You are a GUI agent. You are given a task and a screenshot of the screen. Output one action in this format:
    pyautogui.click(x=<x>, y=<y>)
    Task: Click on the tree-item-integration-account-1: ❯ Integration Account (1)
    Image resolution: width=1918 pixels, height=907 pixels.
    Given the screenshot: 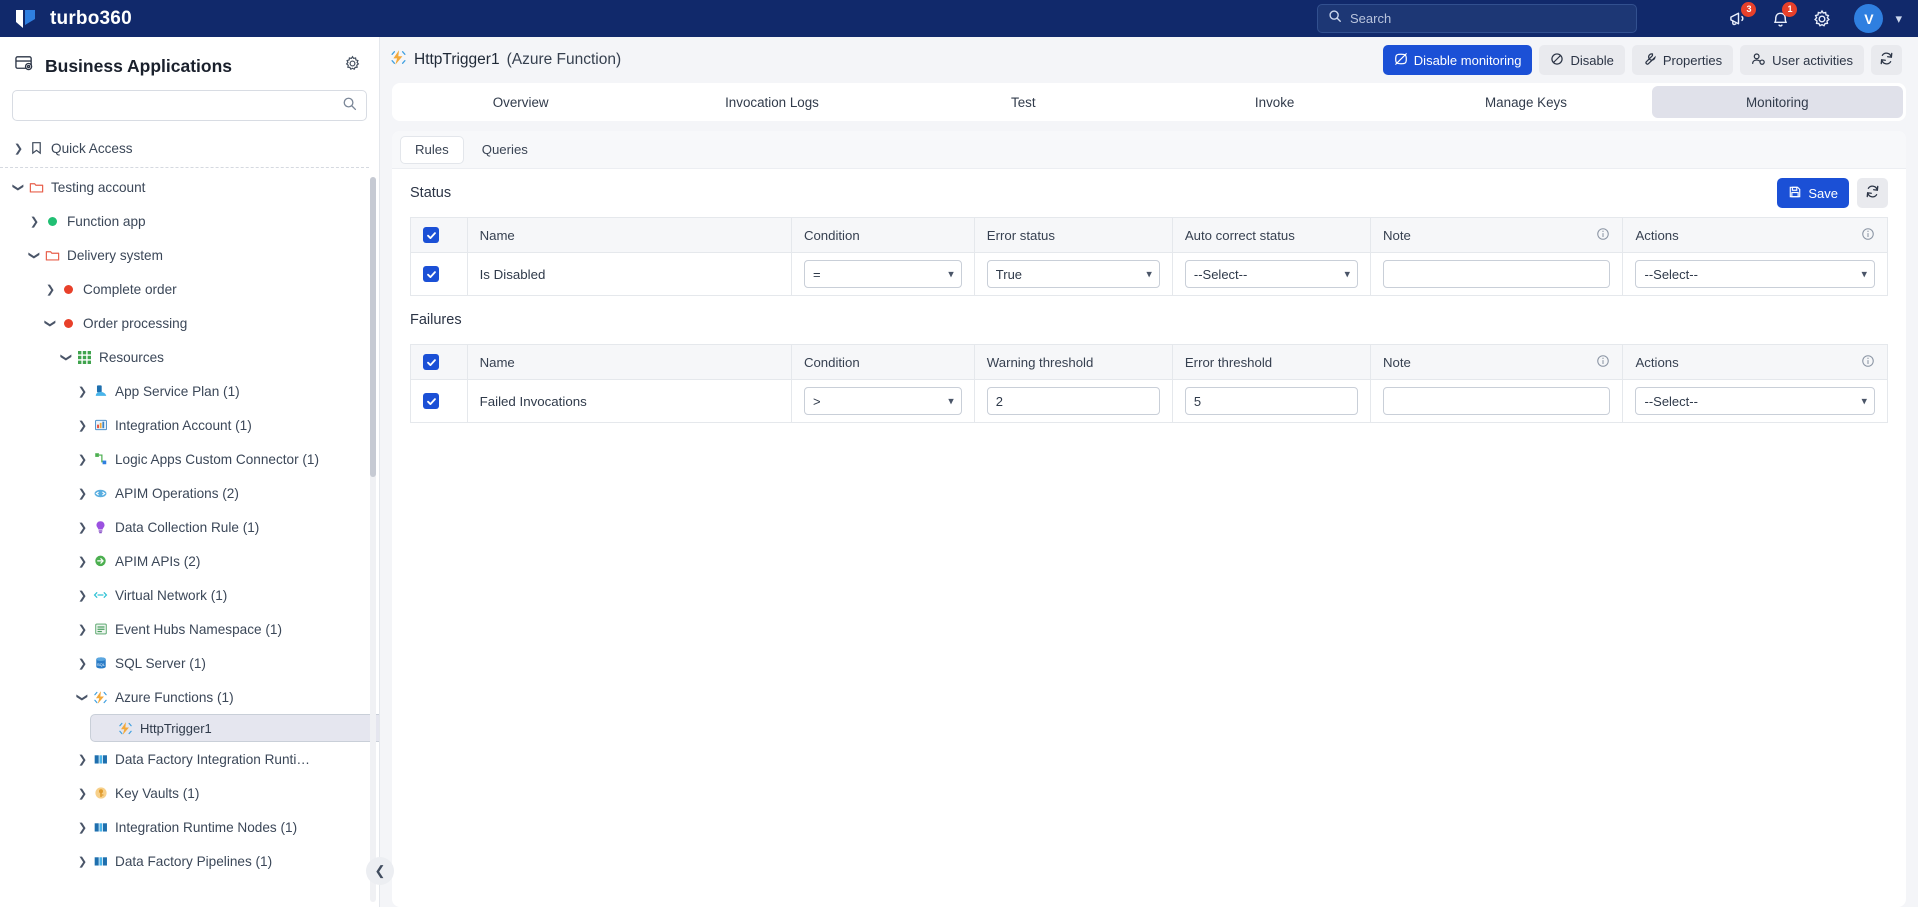 What is the action you would take?
    pyautogui.click(x=226, y=425)
    